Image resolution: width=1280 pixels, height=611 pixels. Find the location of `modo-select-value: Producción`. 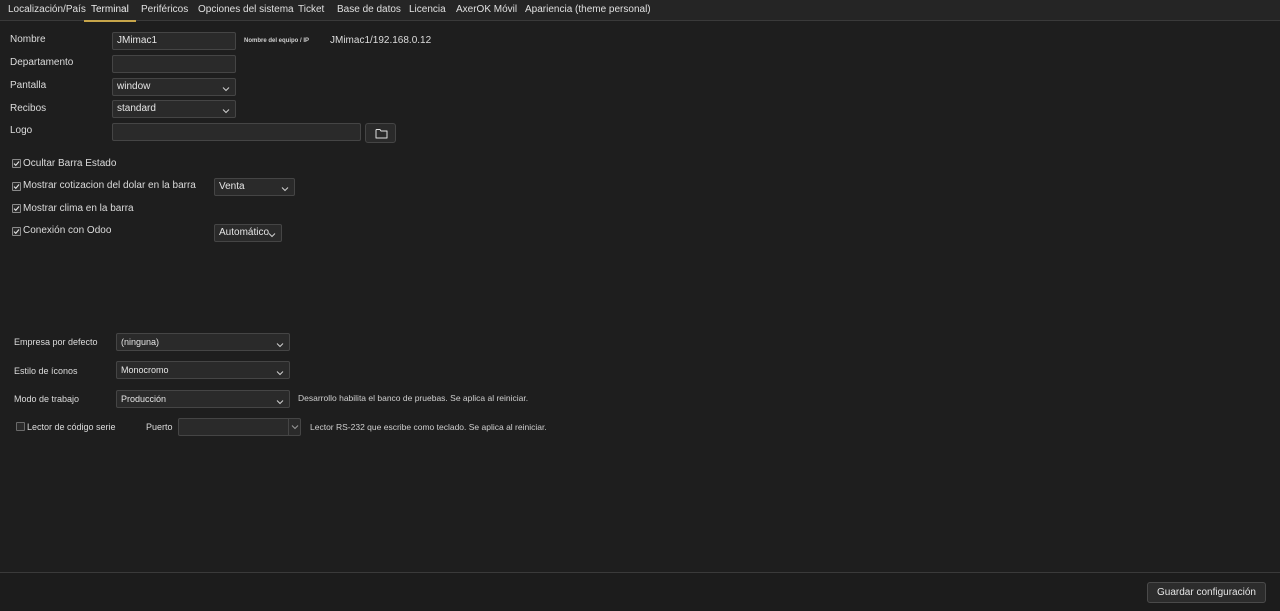

modo-select-value: Producción is located at coordinates (144, 399).